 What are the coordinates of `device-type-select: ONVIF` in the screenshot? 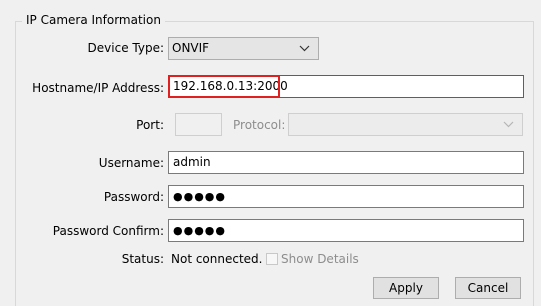 It's located at (243, 48).